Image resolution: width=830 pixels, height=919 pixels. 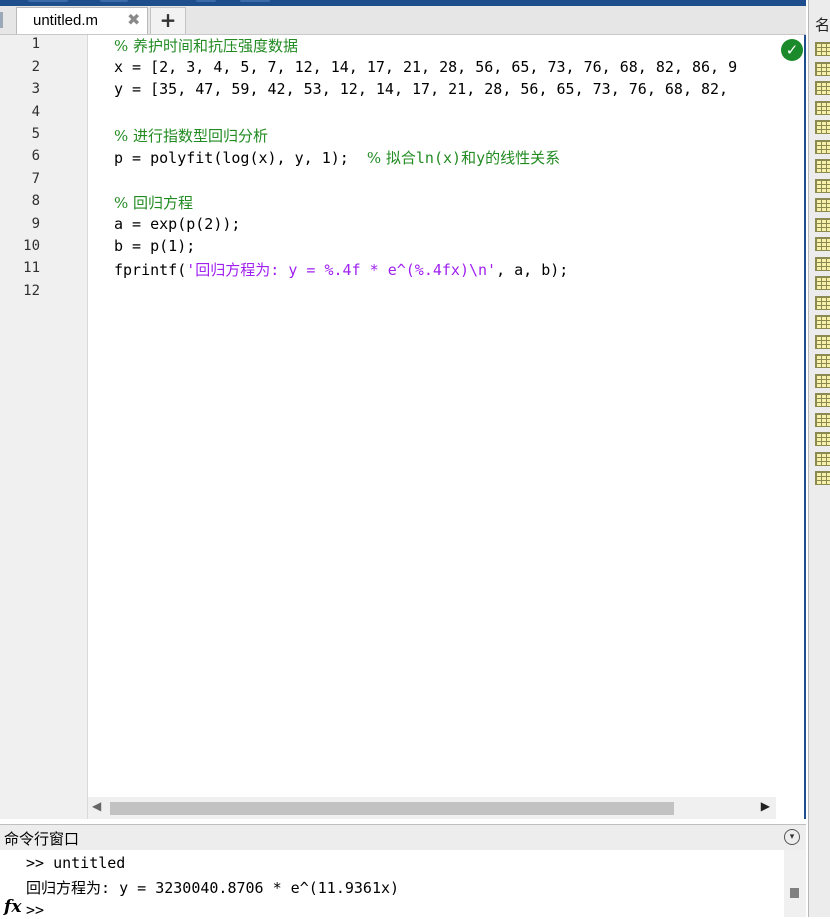 I want to click on code-line-9: a = exp(p(2));, so click(x=177, y=224).